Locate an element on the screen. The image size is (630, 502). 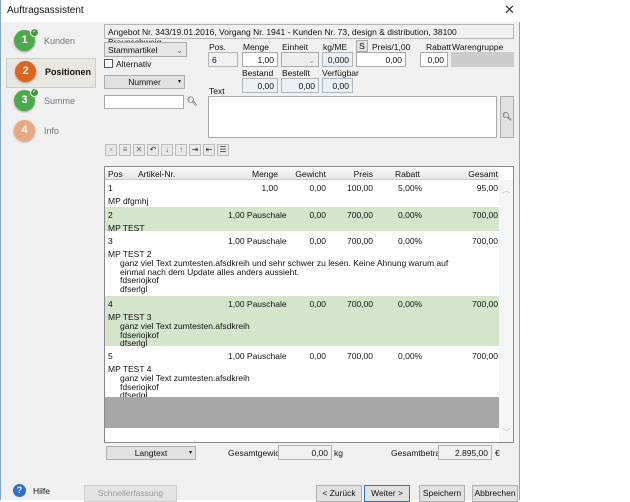
preis-label: Preis/1,00 is located at coordinates (391, 47).